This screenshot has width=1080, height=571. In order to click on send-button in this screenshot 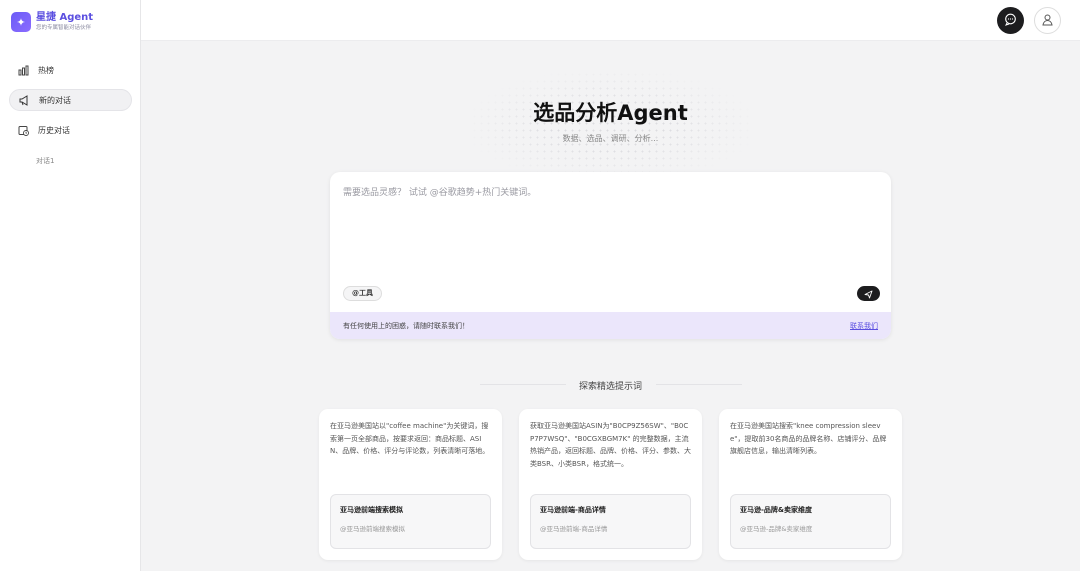, I will do `click(868, 293)`.